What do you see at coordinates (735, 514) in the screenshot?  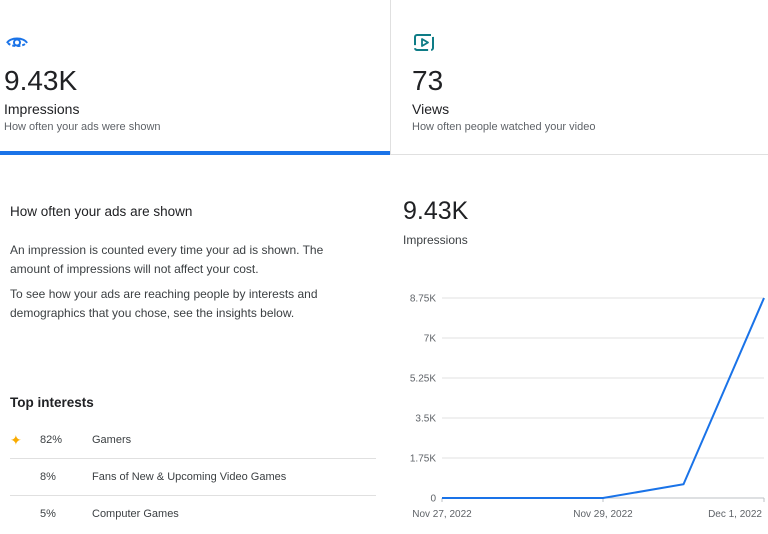 I see `x-tick-label: Dec 1, 2022` at bounding box center [735, 514].